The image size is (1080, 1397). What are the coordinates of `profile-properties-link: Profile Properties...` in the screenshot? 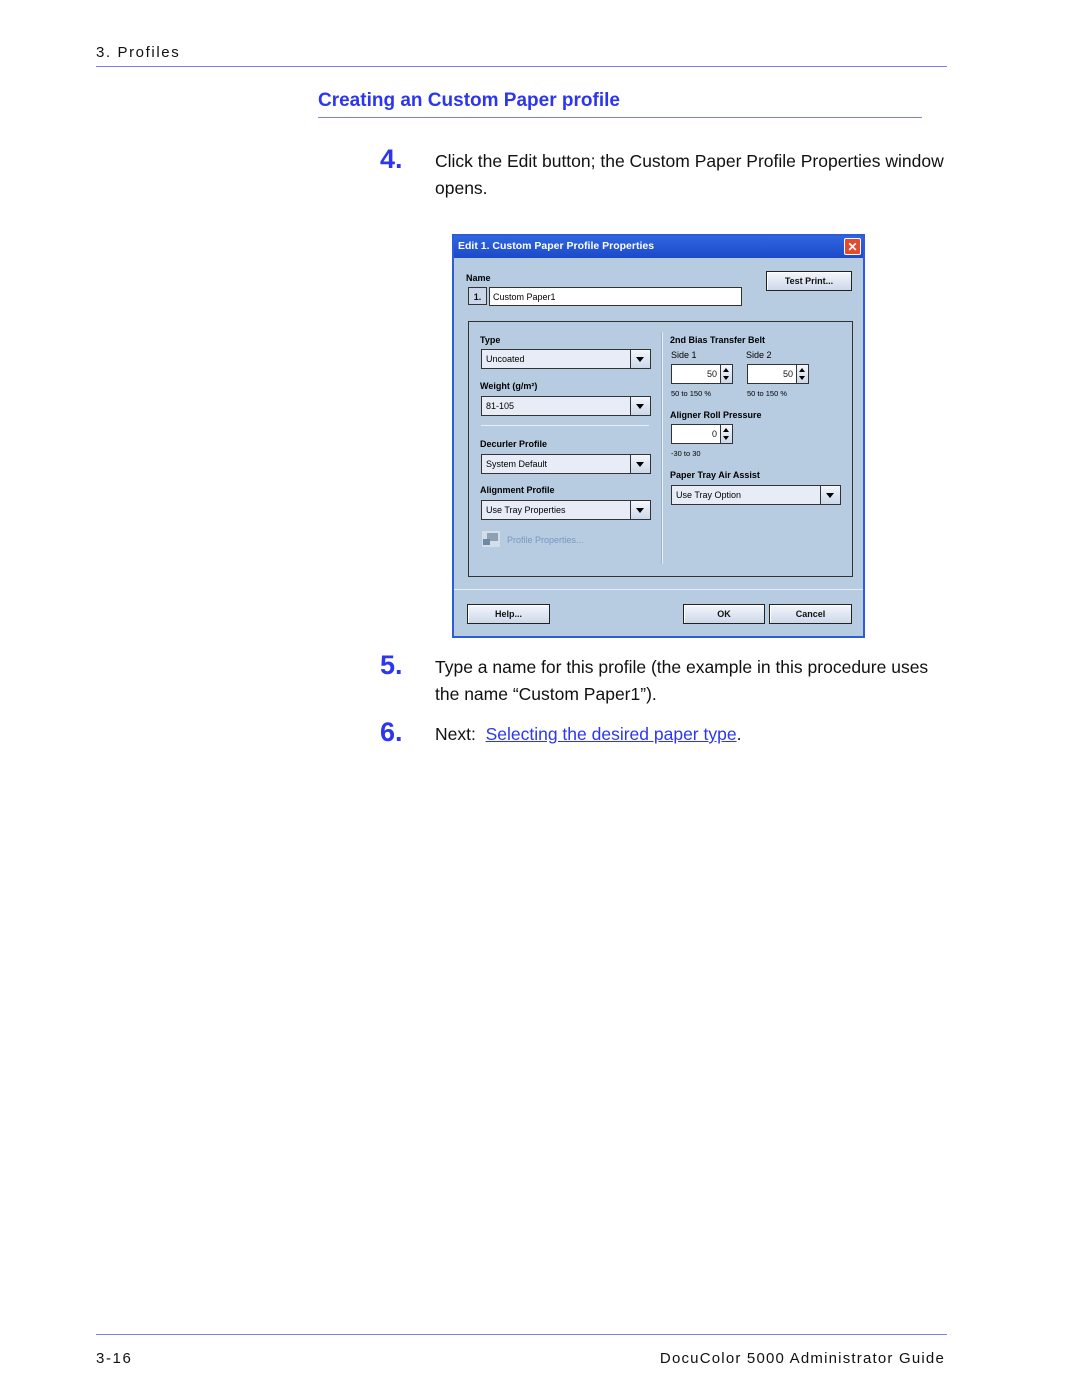 It's located at (545, 540).